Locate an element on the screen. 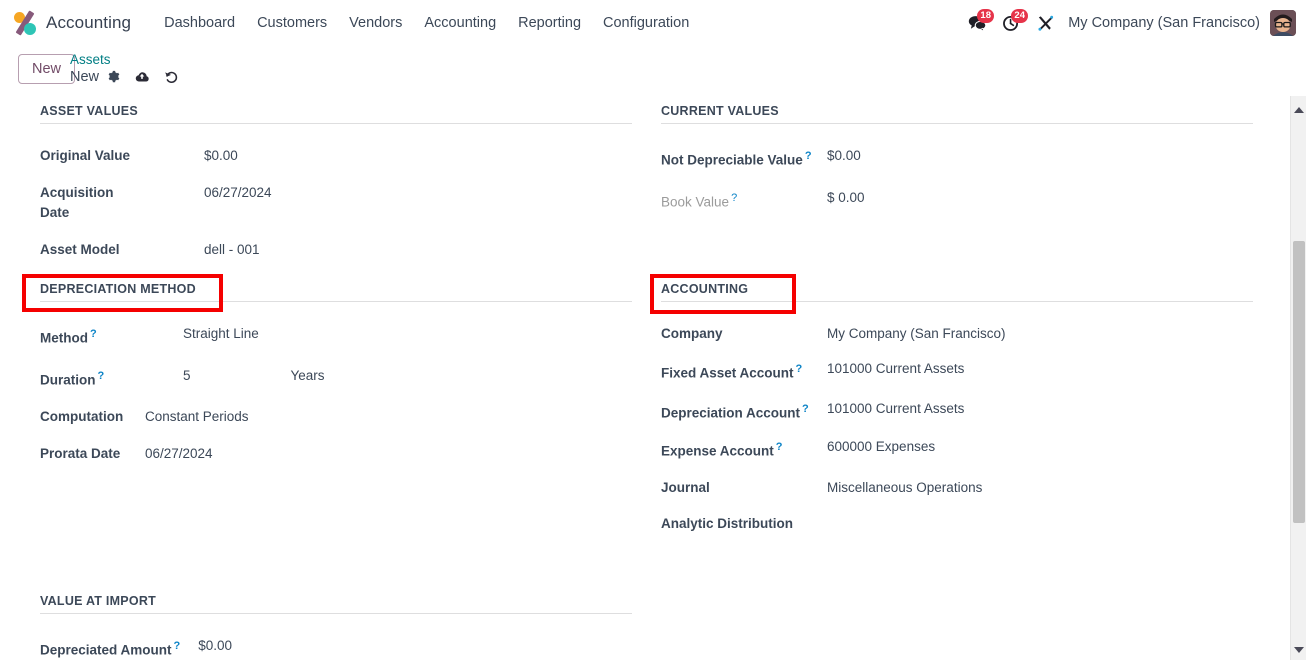 The image size is (1306, 660). field-original-value: Original Value $0.00 is located at coordinates (336, 156).